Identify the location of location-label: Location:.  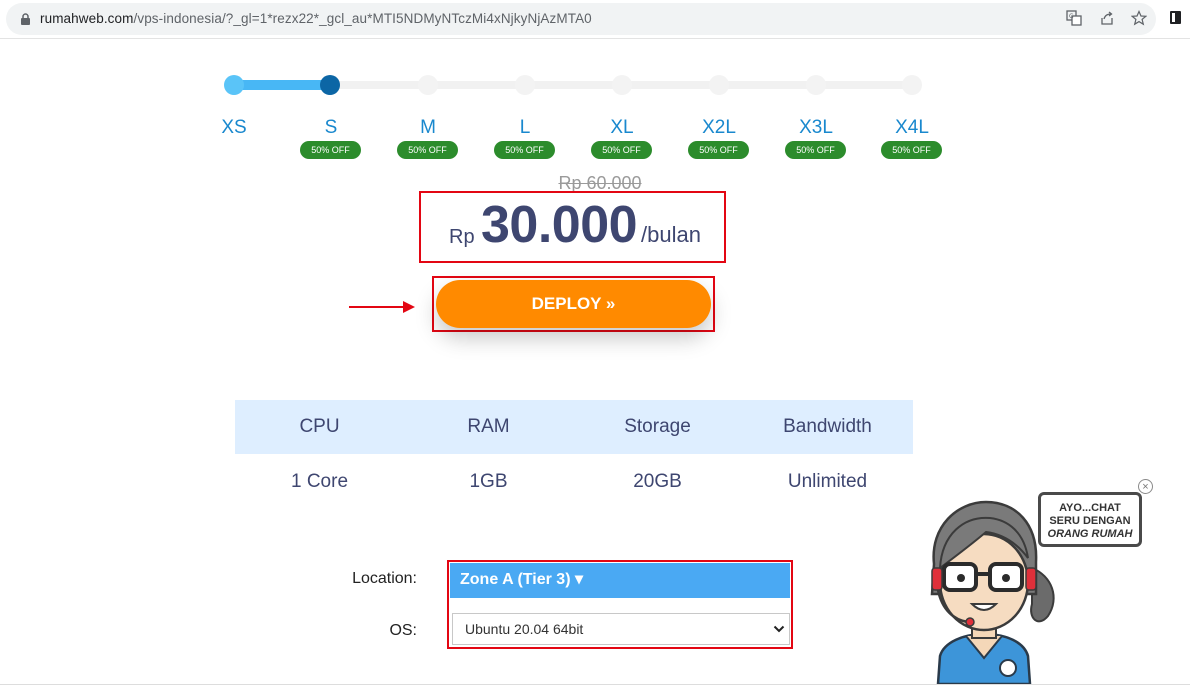
(384, 578).